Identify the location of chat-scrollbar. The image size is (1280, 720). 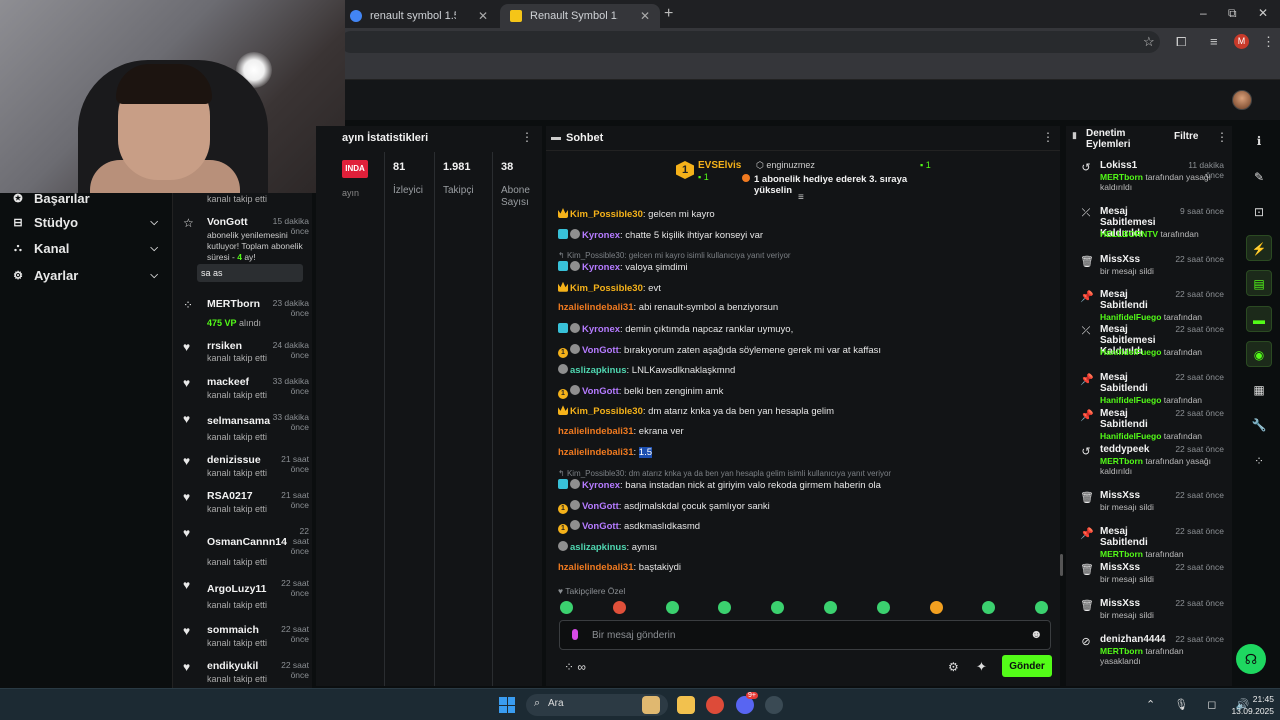
(1061, 565).